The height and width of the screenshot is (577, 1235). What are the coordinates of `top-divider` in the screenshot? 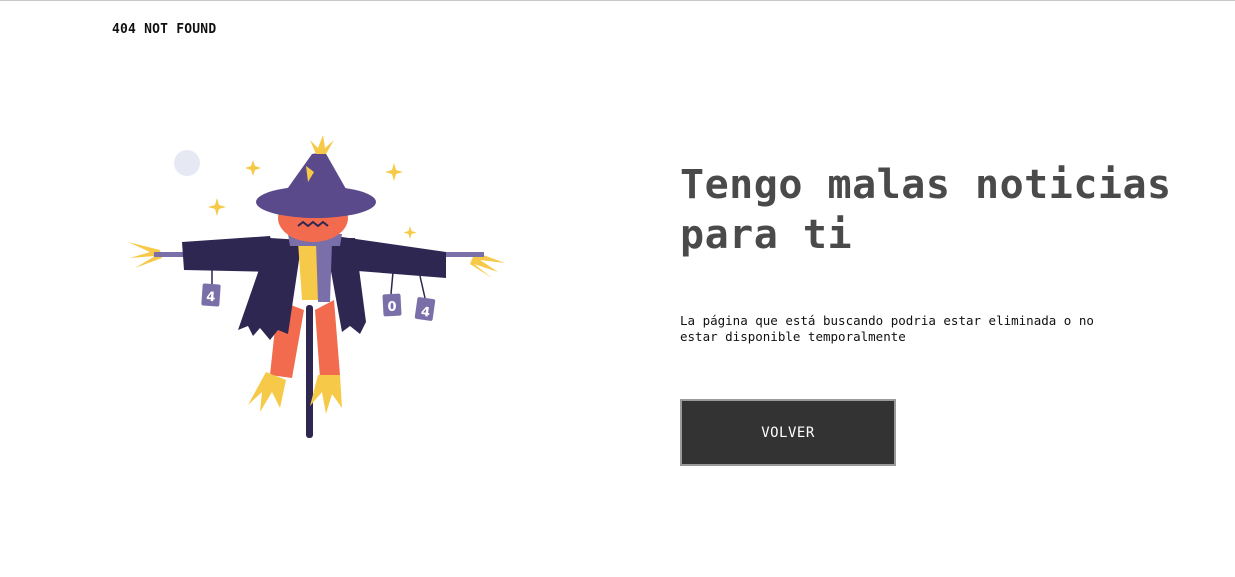 It's located at (617, 0).